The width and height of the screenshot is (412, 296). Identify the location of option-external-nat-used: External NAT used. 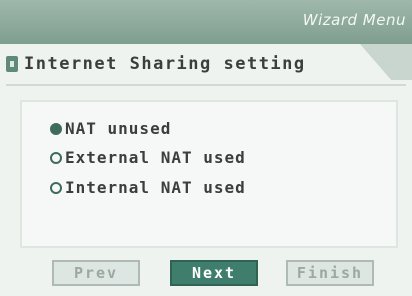
(148, 157).